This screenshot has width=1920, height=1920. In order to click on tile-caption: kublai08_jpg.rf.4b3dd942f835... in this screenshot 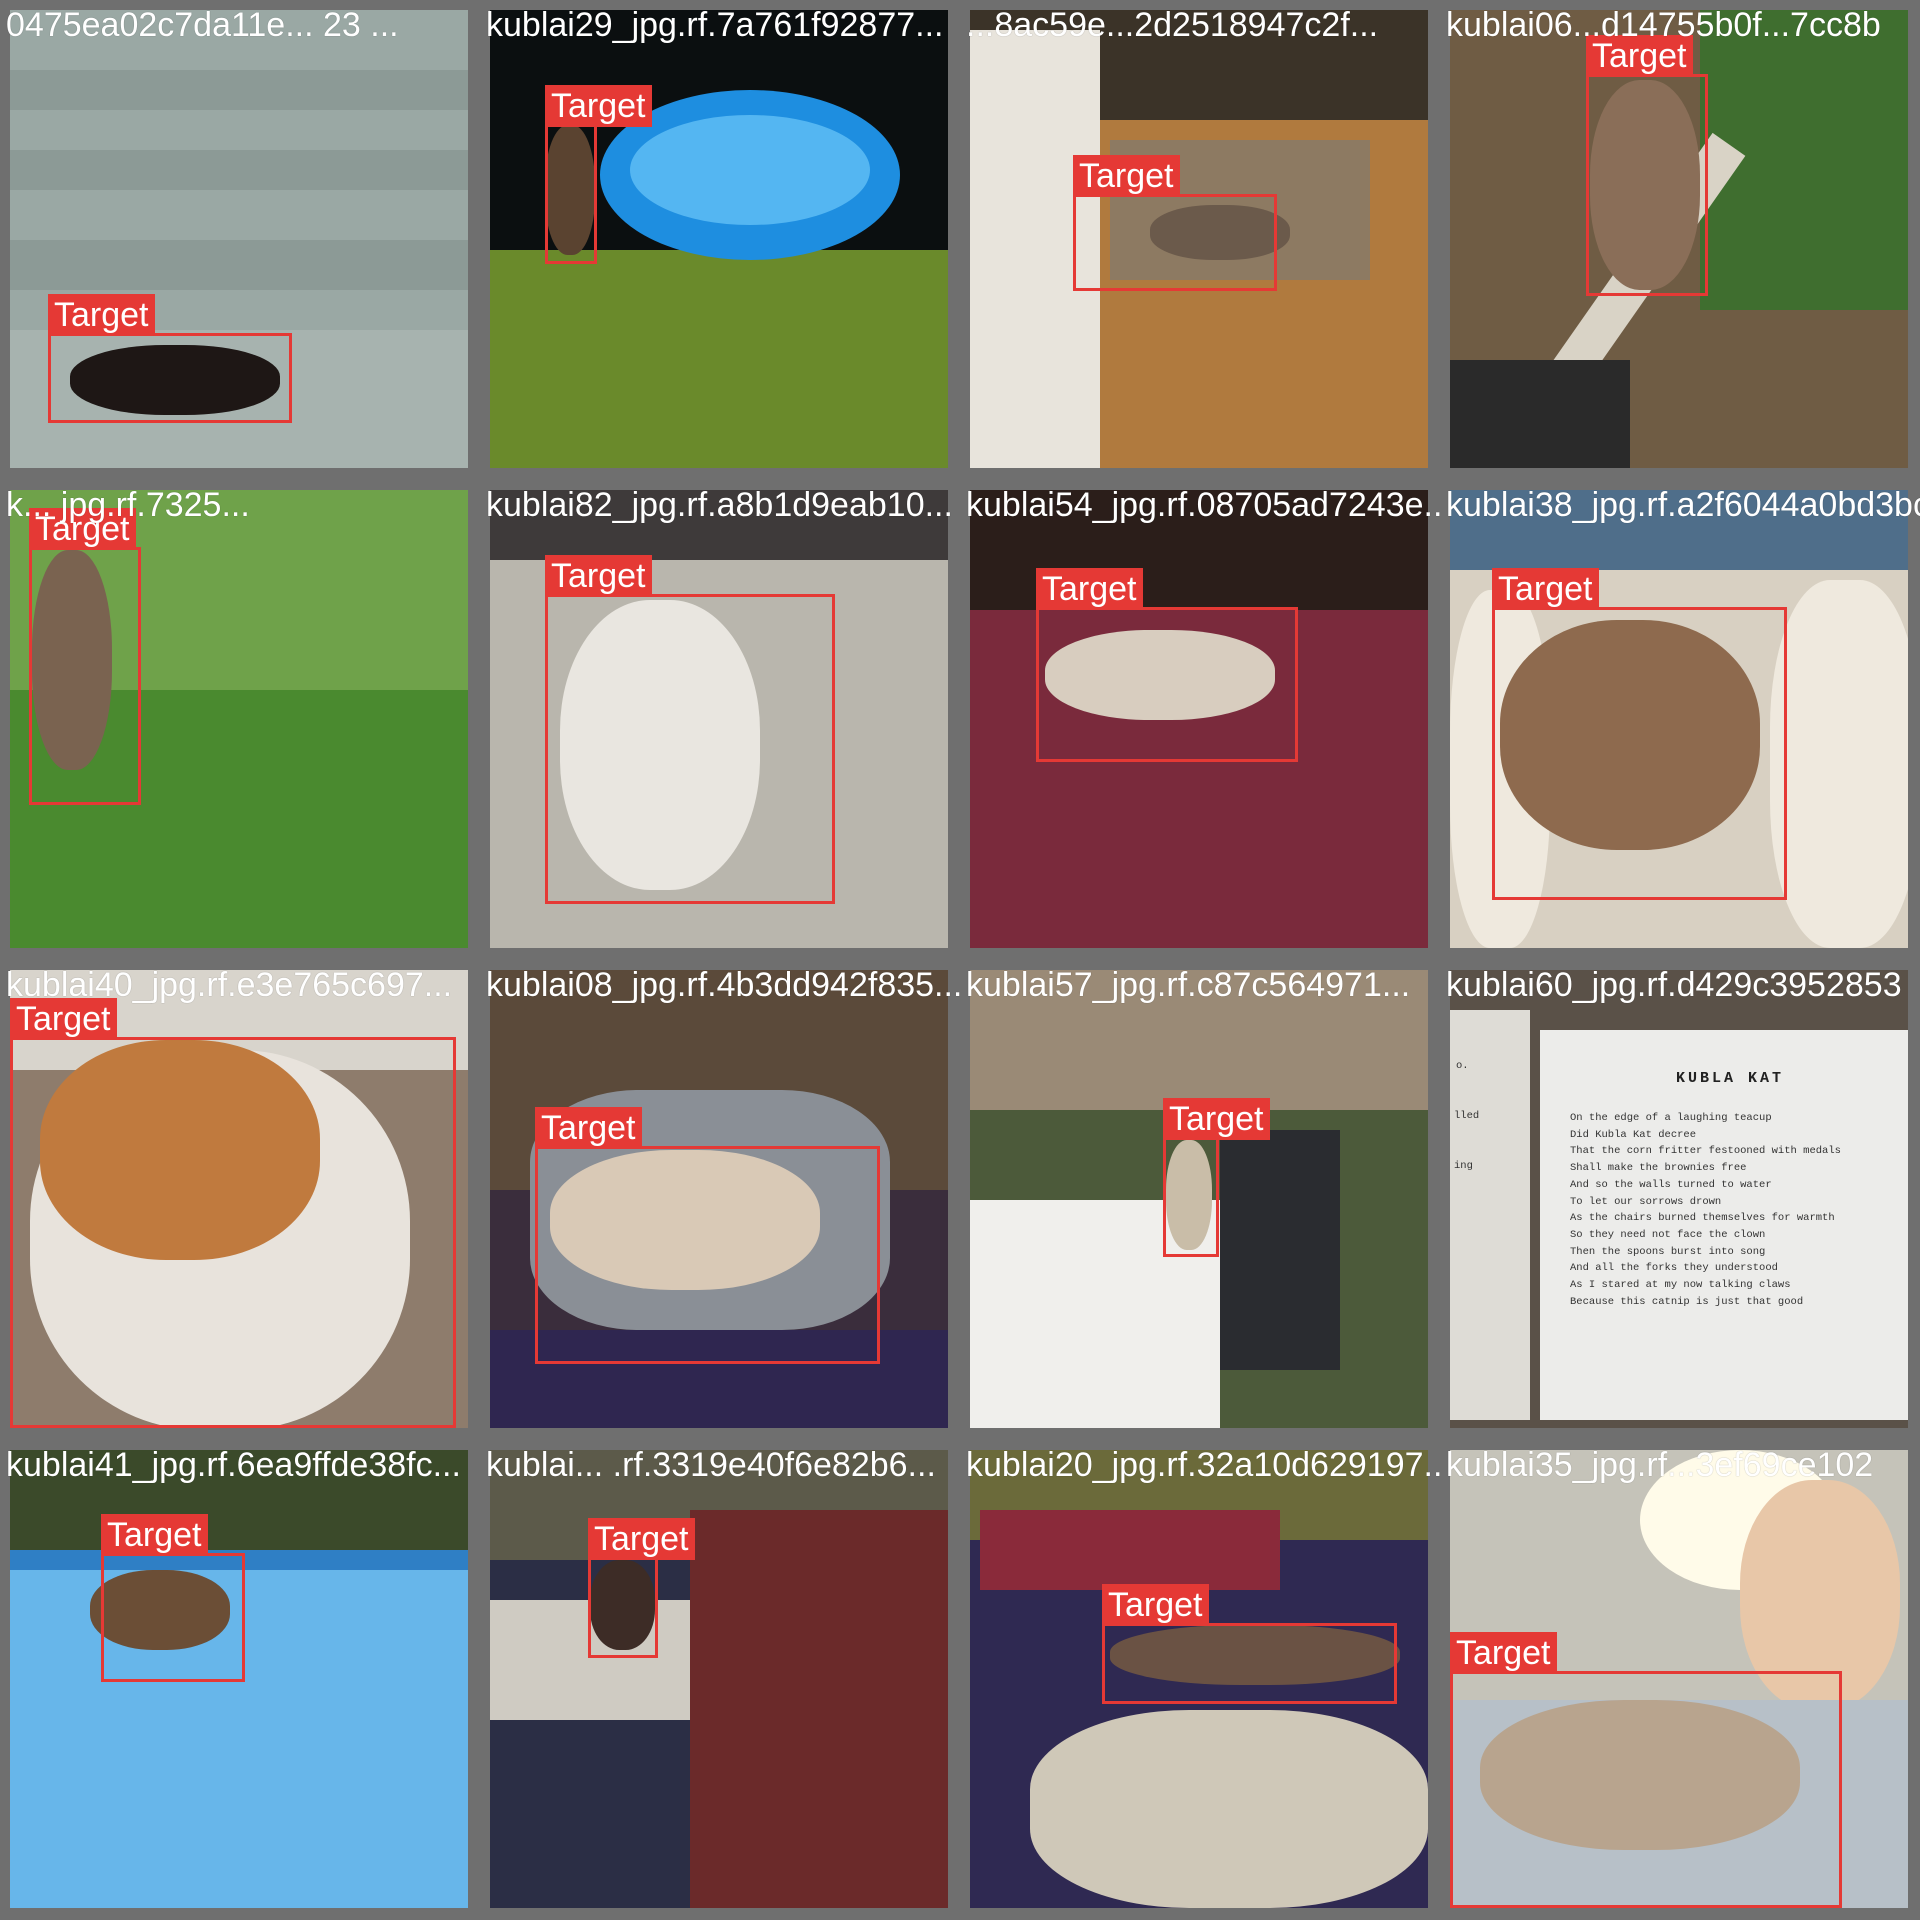, I will do `click(723, 985)`.